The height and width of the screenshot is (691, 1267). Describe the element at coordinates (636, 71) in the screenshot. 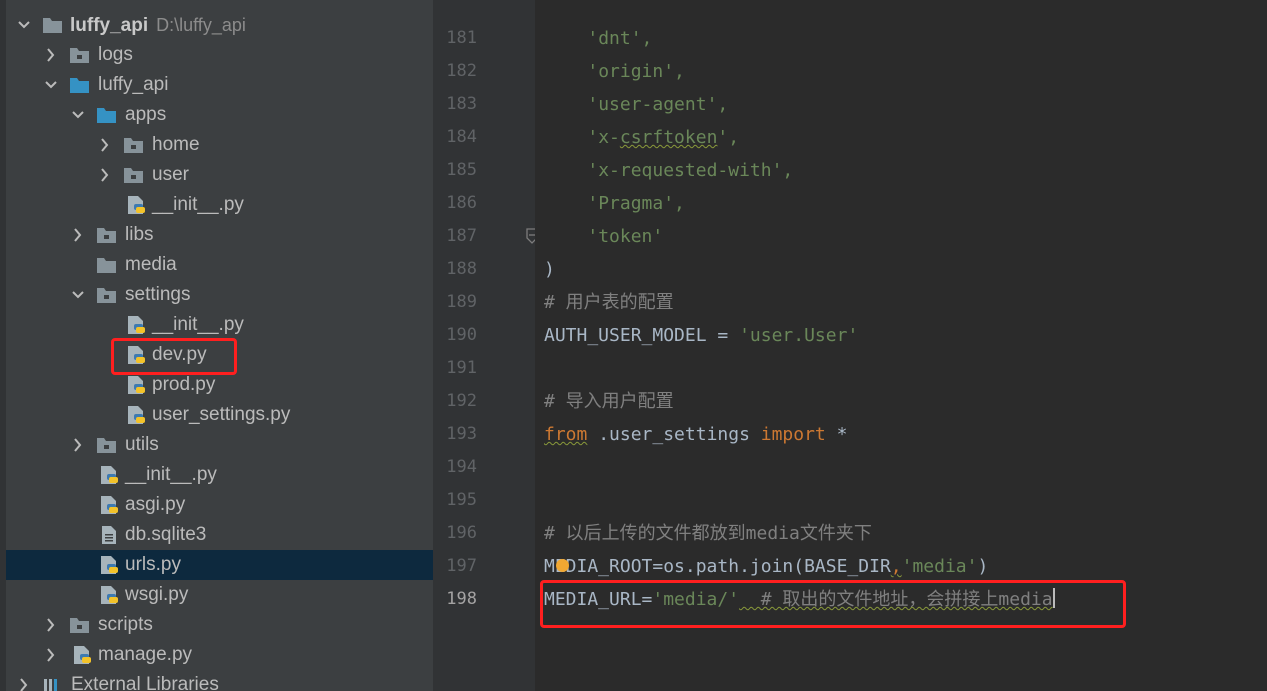

I see `code-line-182: 'origin',` at that location.